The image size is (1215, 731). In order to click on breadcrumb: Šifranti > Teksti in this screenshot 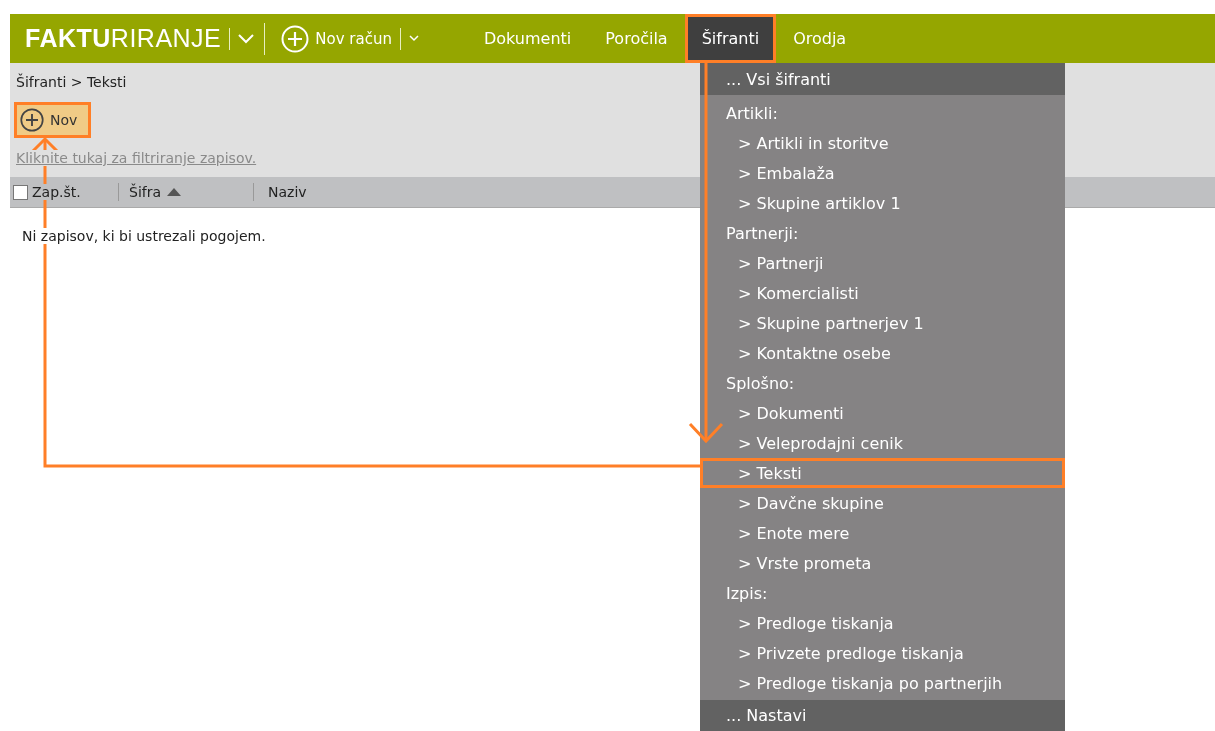, I will do `click(71, 82)`.